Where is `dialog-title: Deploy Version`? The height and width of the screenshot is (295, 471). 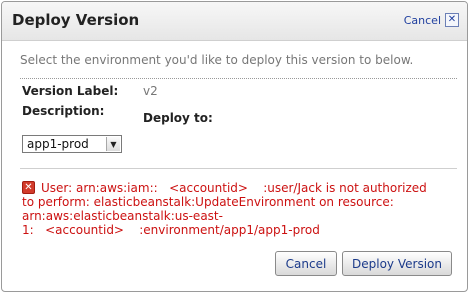 dialog-title: Deploy Version is located at coordinates (76, 20).